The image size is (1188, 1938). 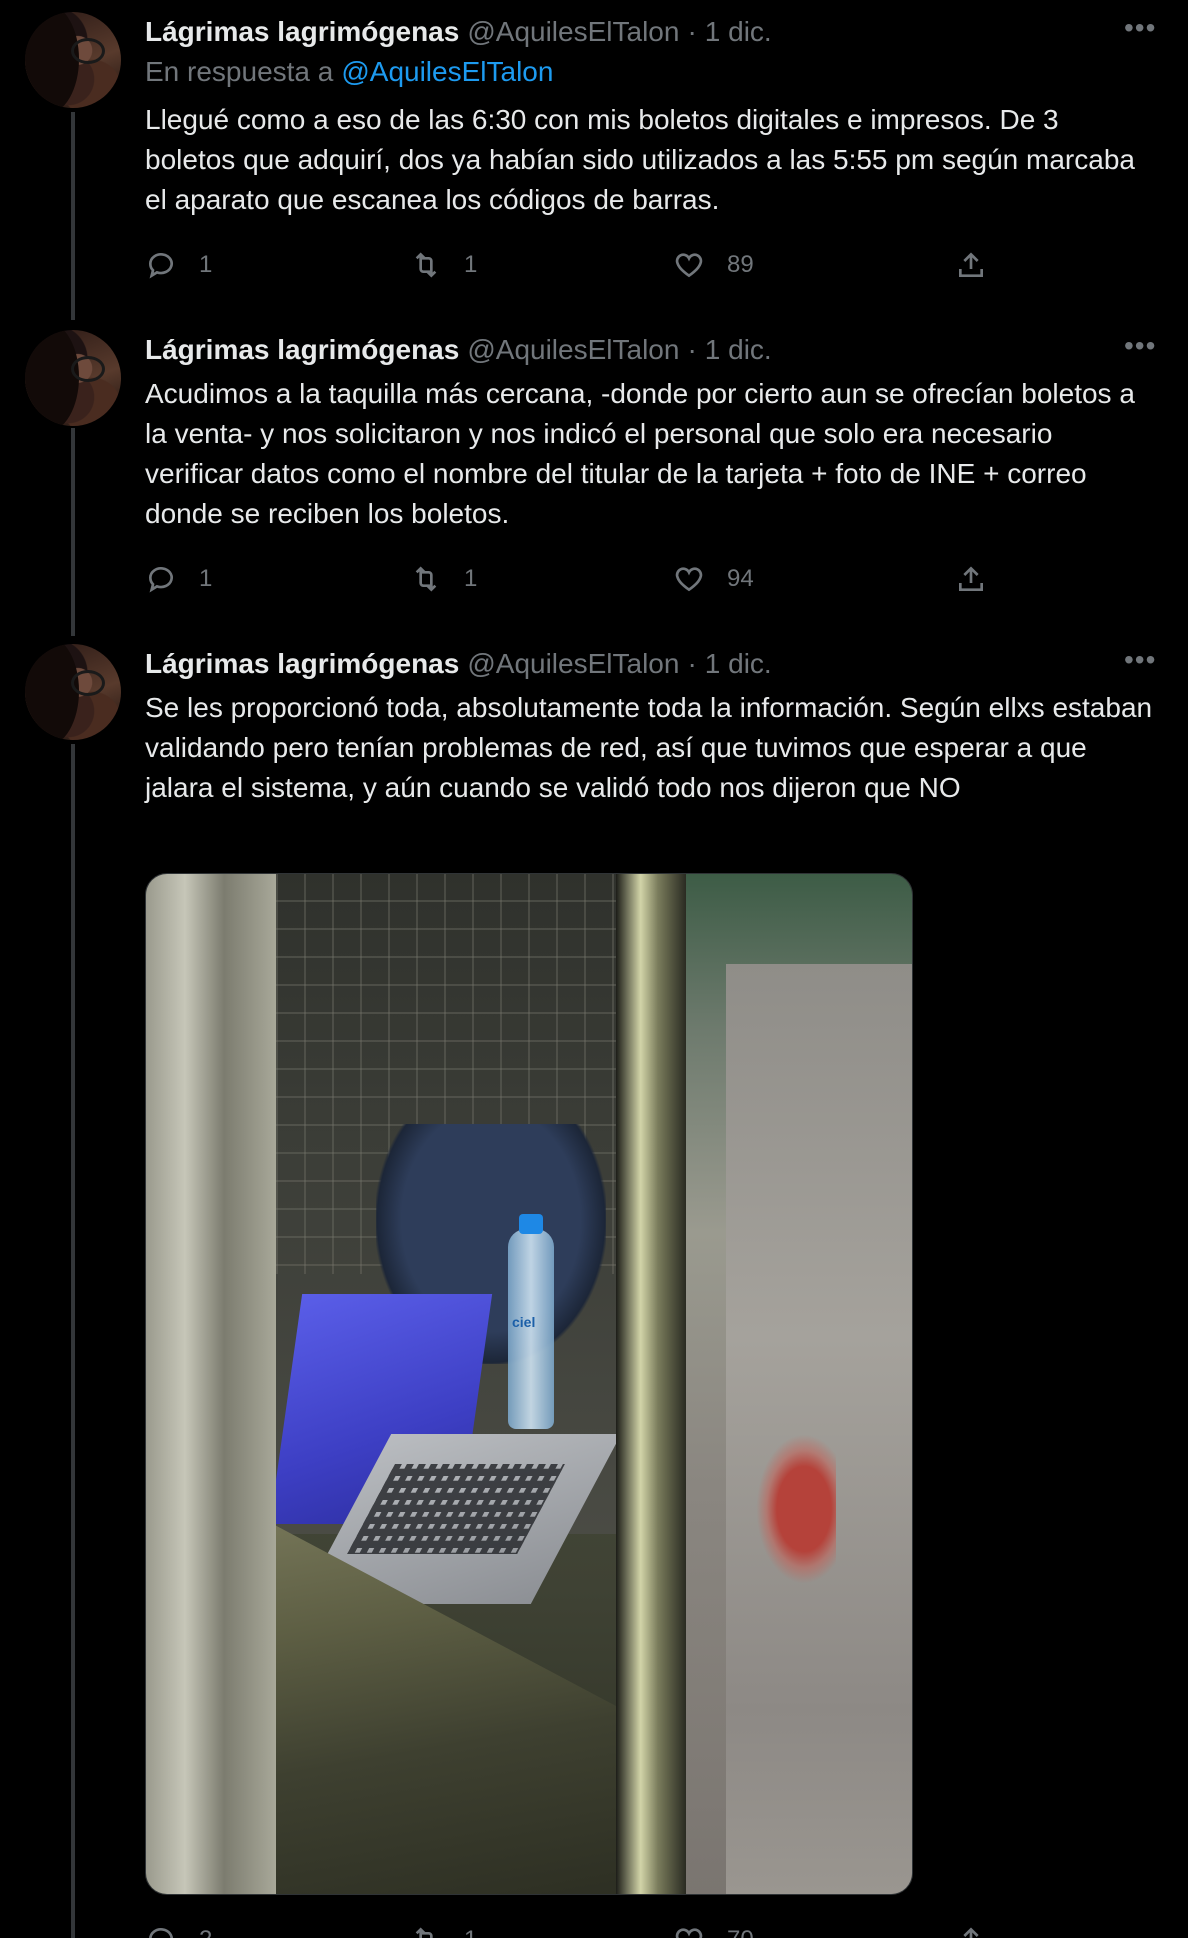 I want to click on action-bar: 2 1 70, so click(x=575, y=1929).